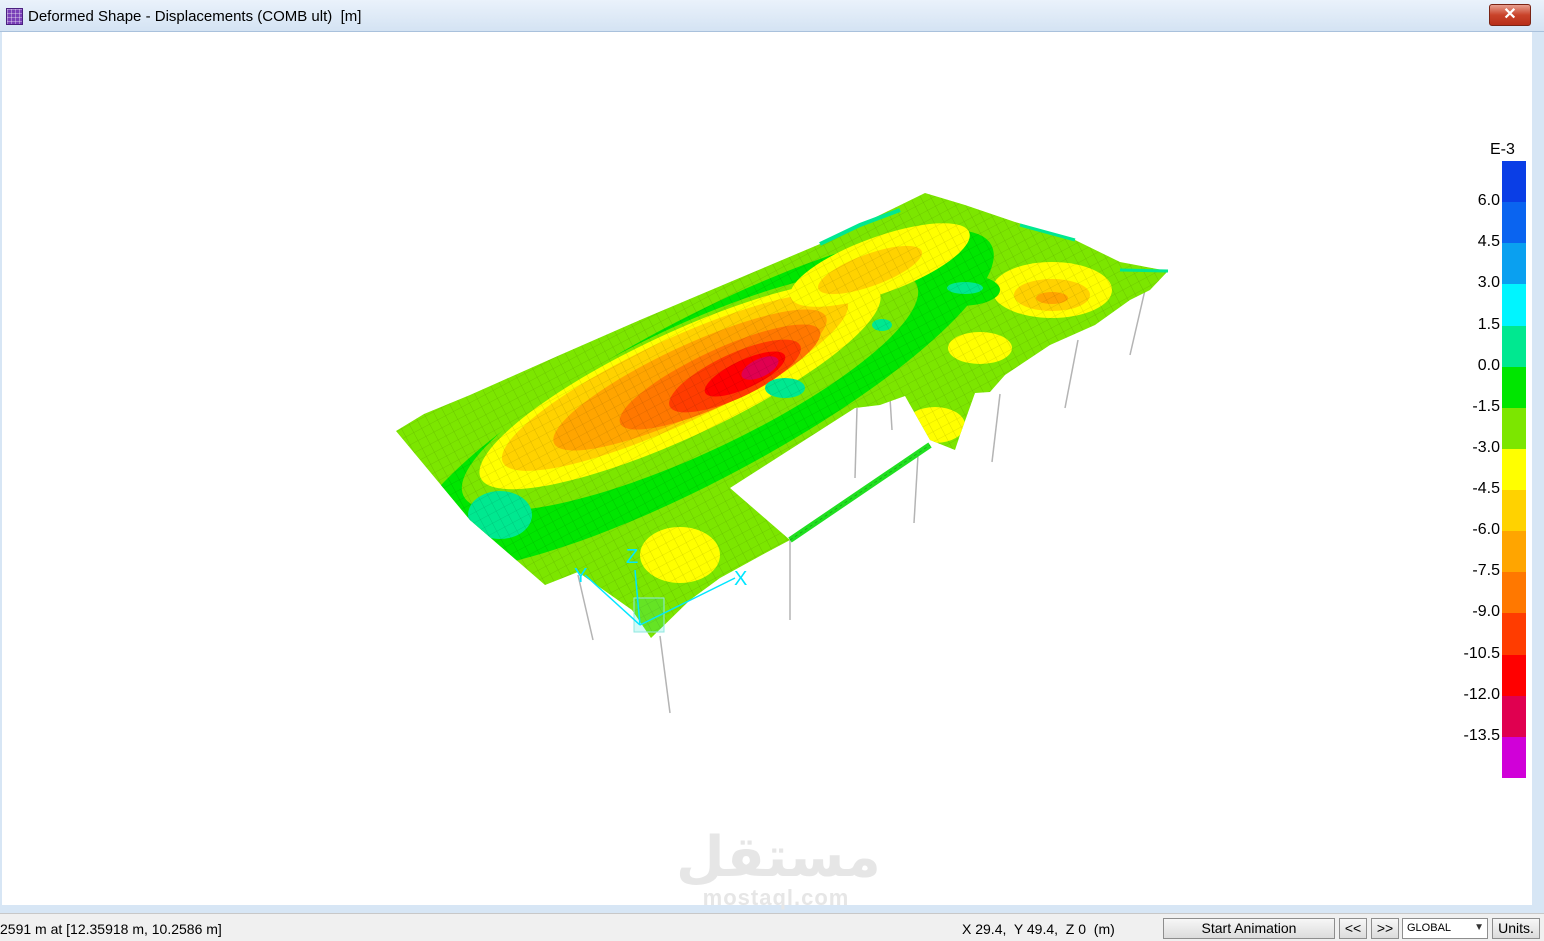  Describe the element at coordinates (1486, 447) in the screenshot. I see `legend-tick-label: -3.0` at that location.